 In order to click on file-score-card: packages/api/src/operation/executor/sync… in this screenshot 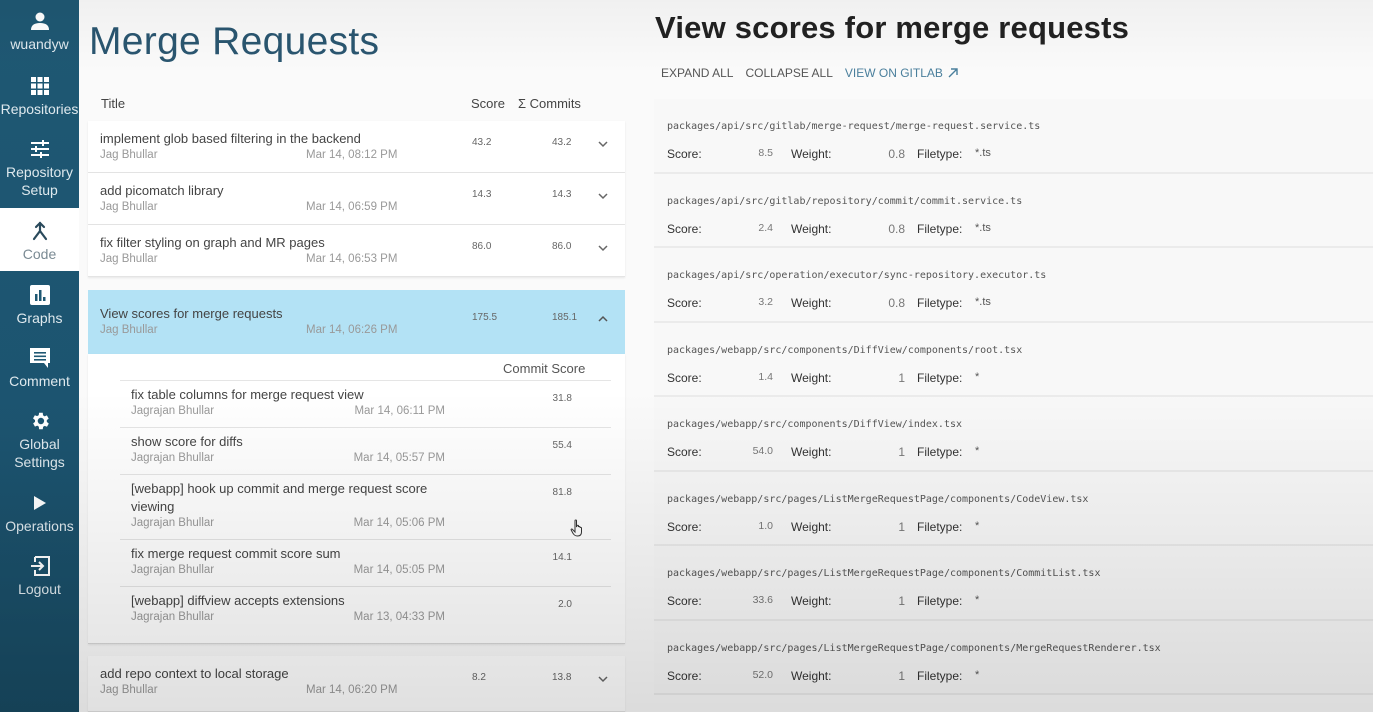, I will do `click(1013, 285)`.